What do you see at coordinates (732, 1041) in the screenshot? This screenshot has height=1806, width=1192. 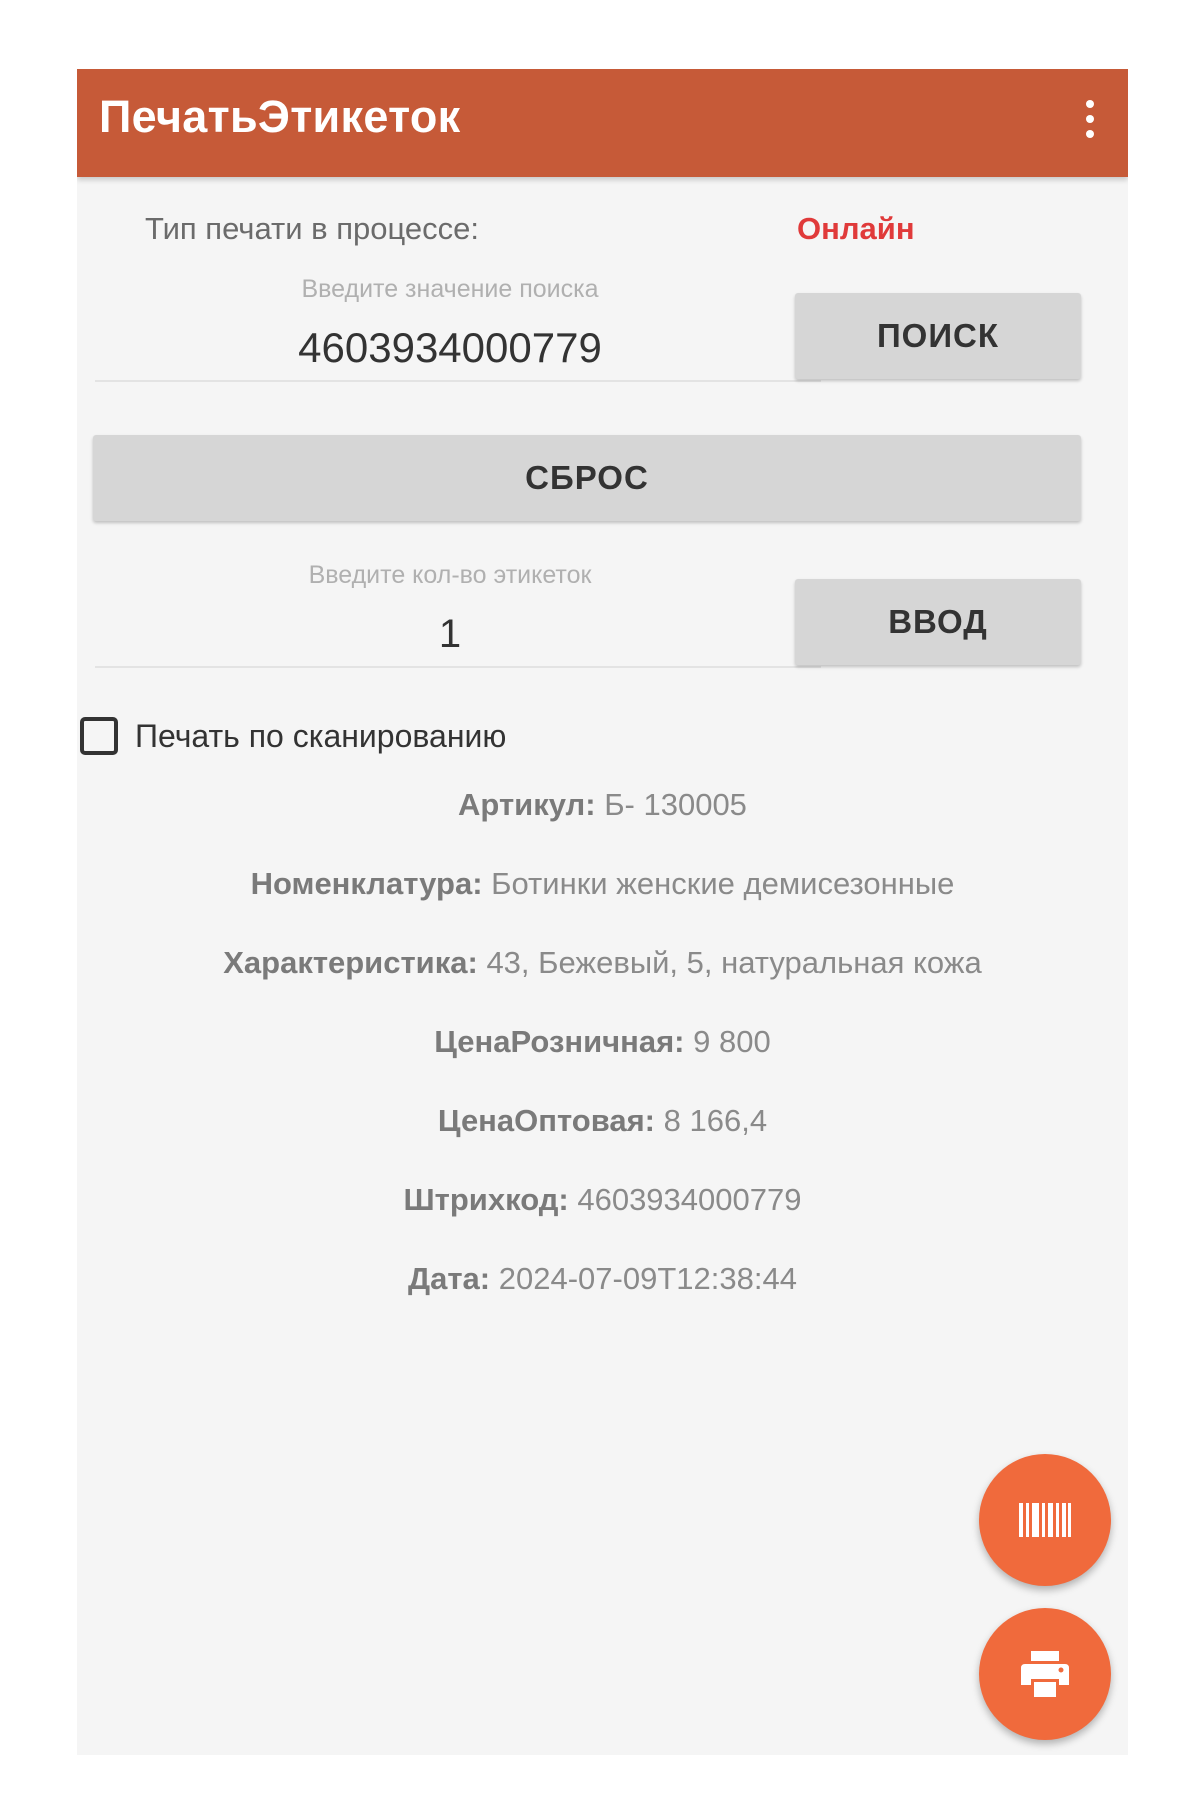 I see `detail-value: 9 800` at bounding box center [732, 1041].